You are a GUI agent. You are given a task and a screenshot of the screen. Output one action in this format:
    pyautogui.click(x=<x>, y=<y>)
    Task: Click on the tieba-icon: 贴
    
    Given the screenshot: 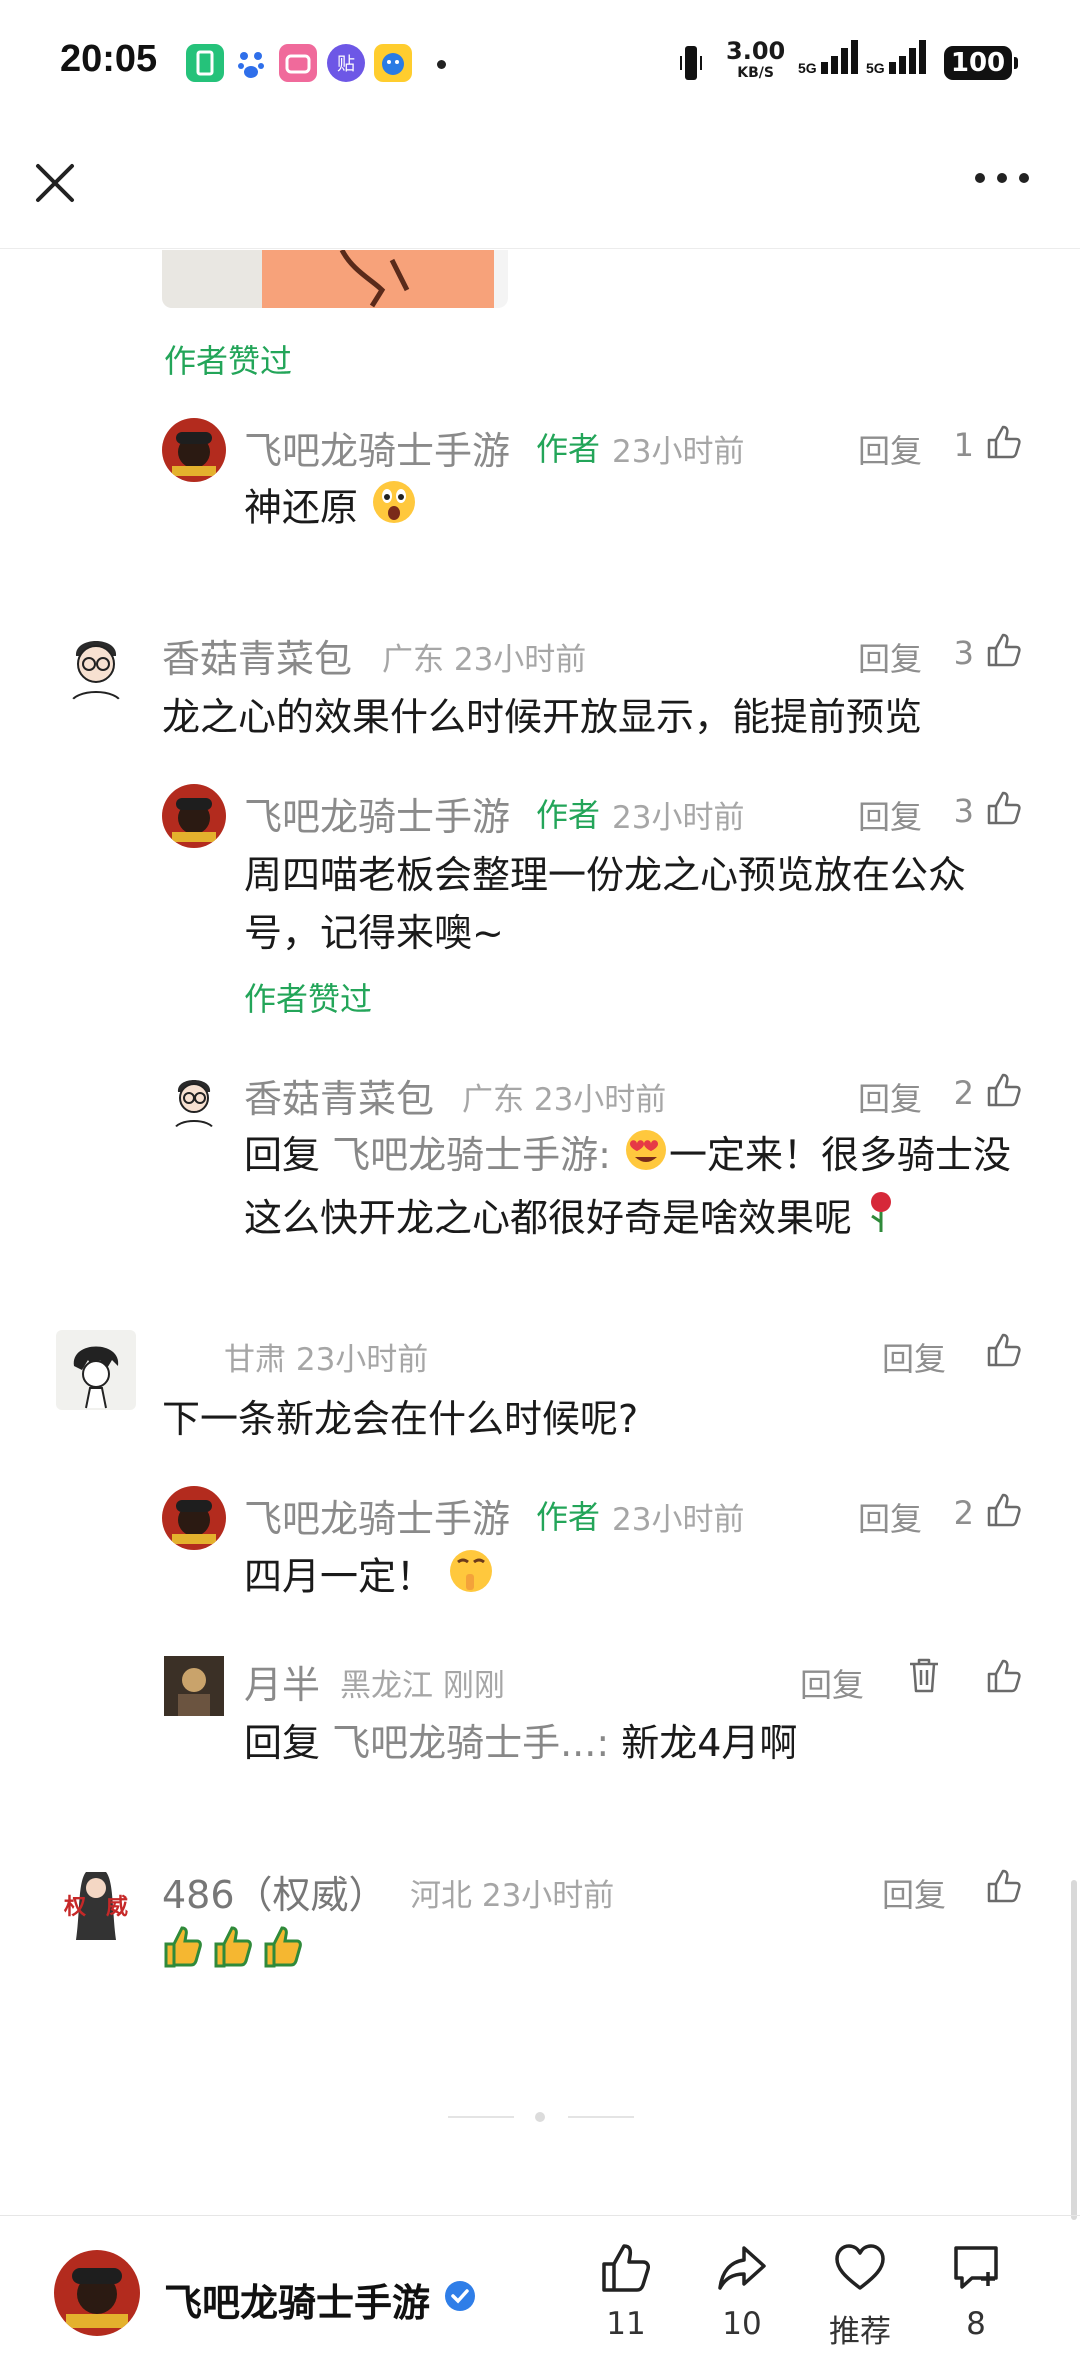 What is the action you would take?
    pyautogui.click(x=346, y=63)
    